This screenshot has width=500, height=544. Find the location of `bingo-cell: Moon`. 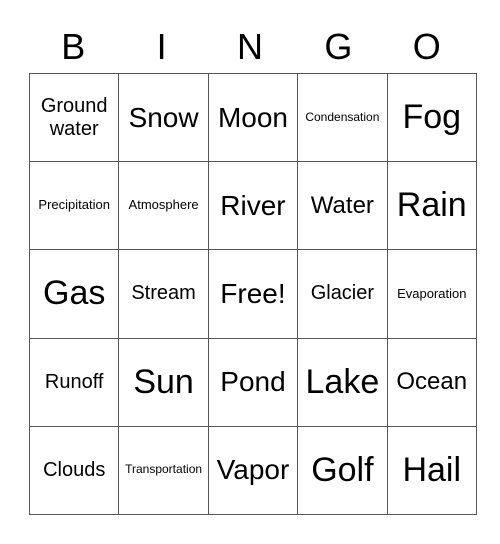

bingo-cell: Moon is located at coordinates (253, 117).